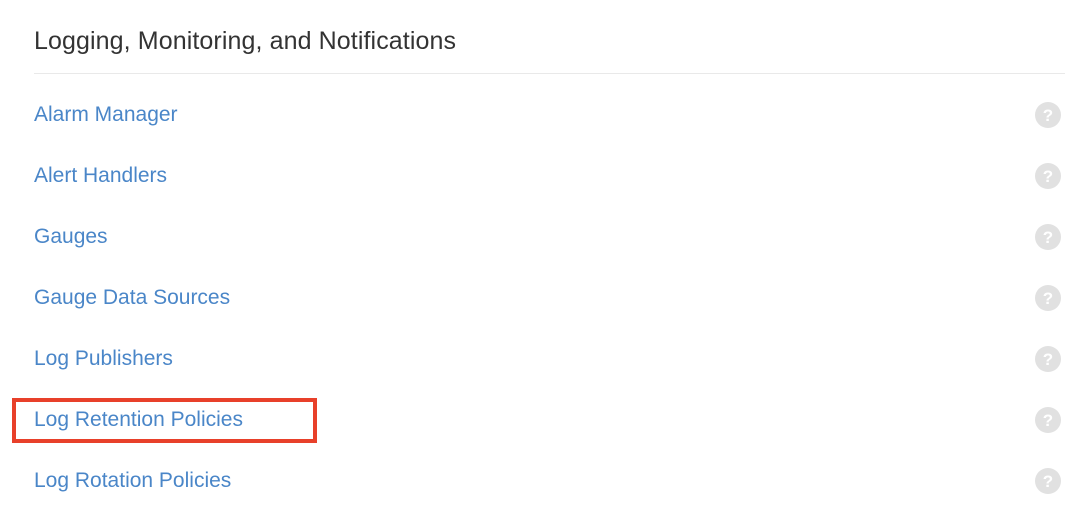 This screenshot has width=1091, height=531. What do you see at coordinates (245, 41) in the screenshot?
I see `page-title: Logging, Monitoring, and Notifications` at bounding box center [245, 41].